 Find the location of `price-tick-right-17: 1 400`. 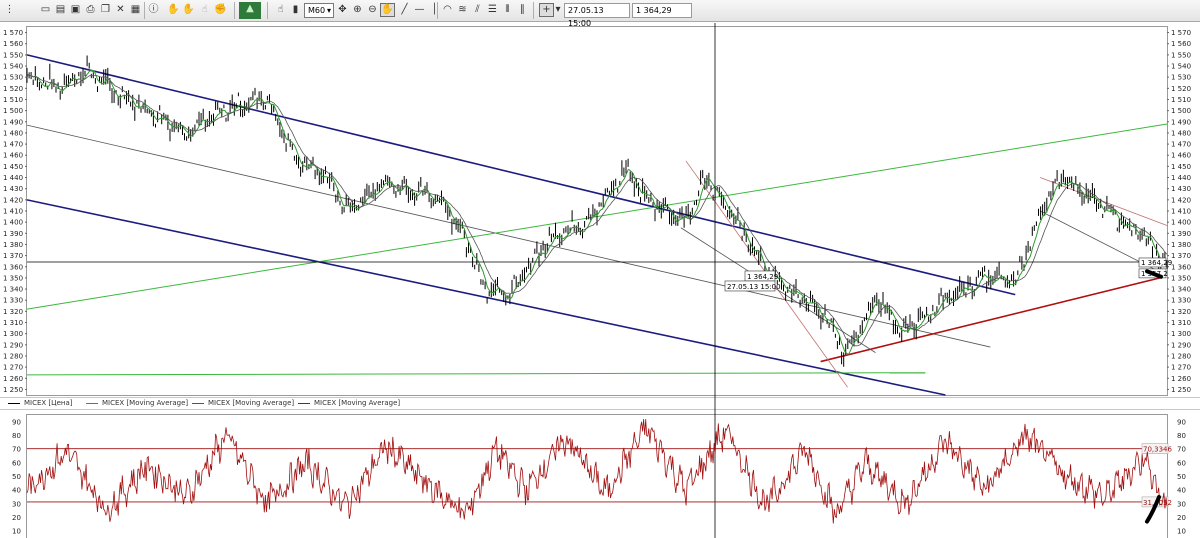

price-tick-right-17: 1 400 is located at coordinates (1181, 223).